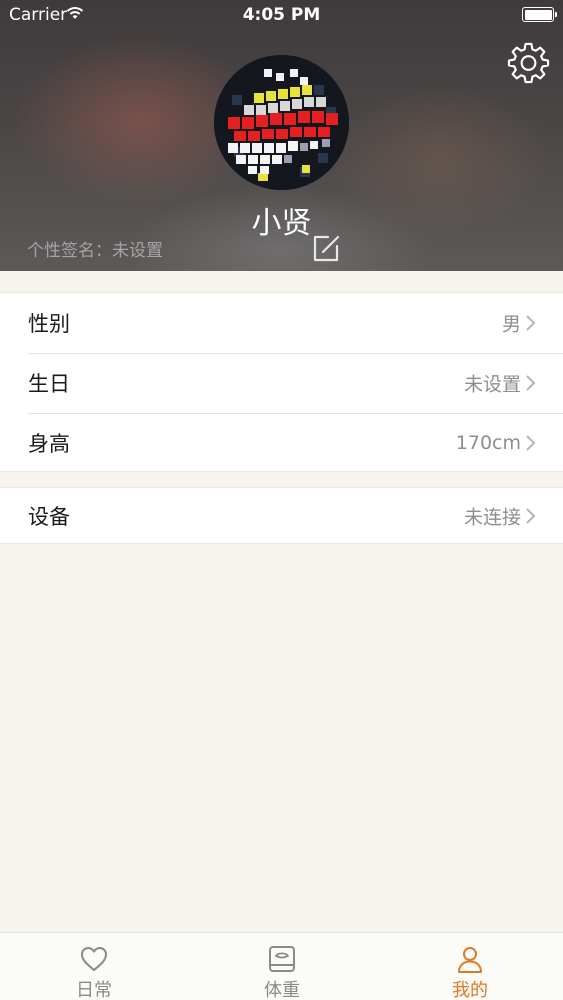 The height and width of the screenshot is (1000, 563). Describe the element at coordinates (49, 444) in the screenshot. I see `height-label: 身高` at that location.